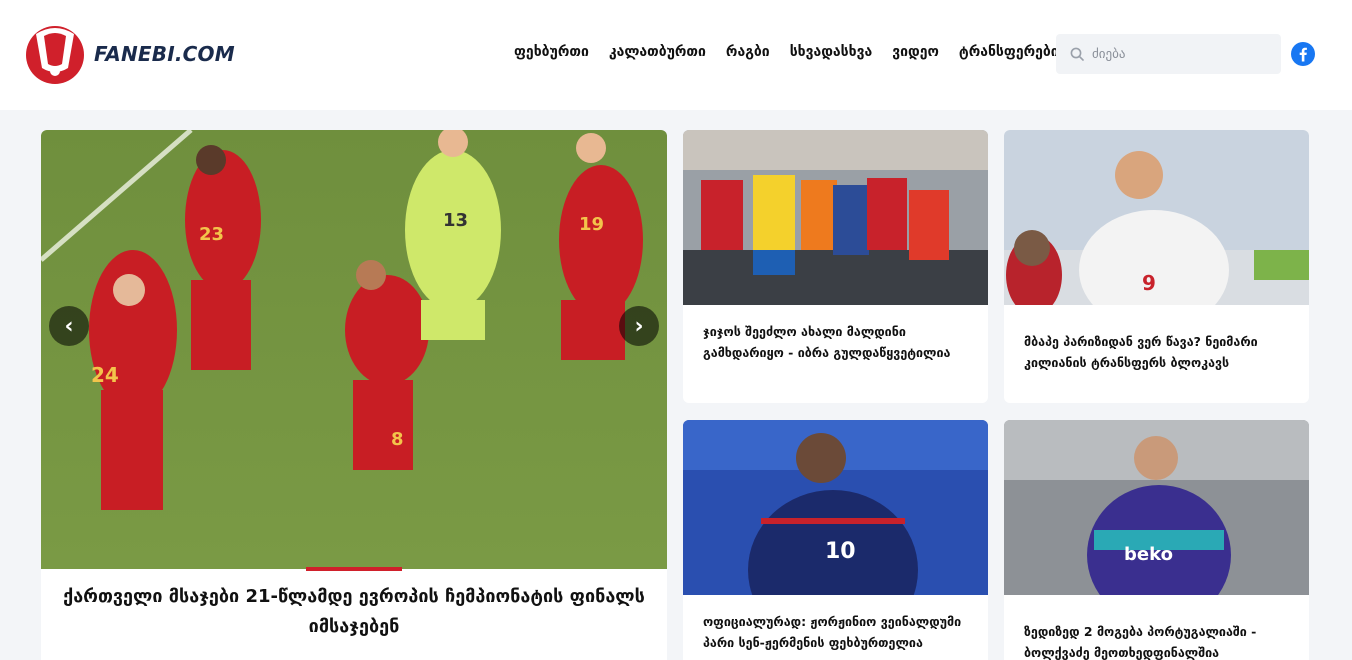 This screenshot has height=660, width=1352. What do you see at coordinates (69, 326) in the screenshot?
I see `slider-prev-button: ‹` at bounding box center [69, 326].